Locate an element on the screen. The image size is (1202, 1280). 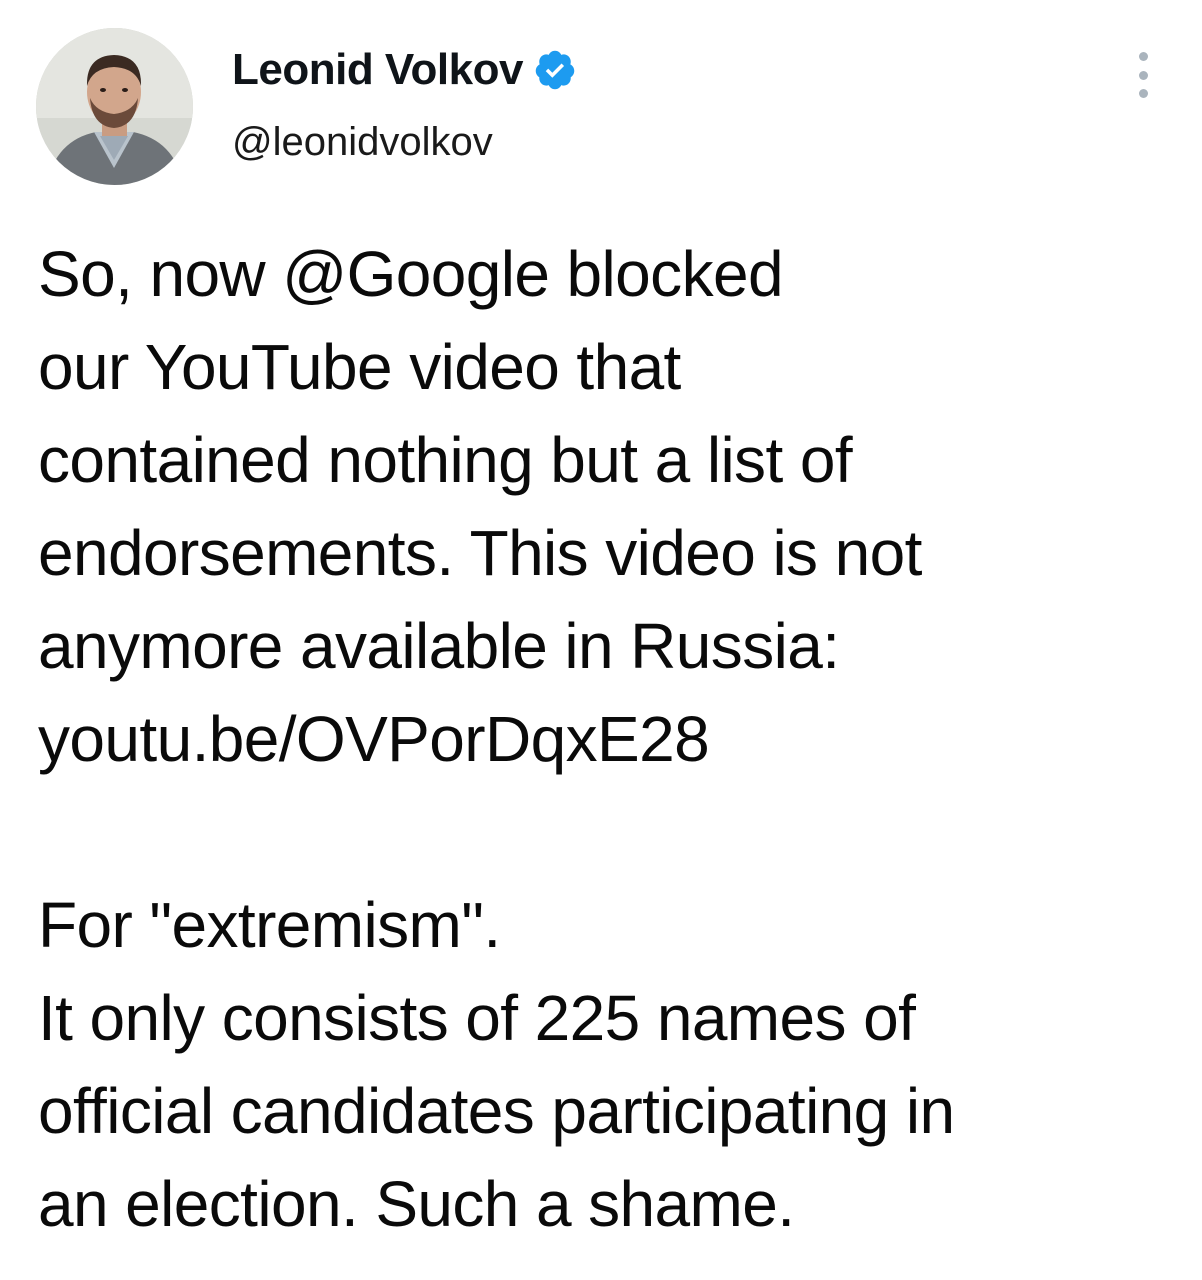
tweet-text-line: contained nothing but a list of is located at coordinates (445, 460).